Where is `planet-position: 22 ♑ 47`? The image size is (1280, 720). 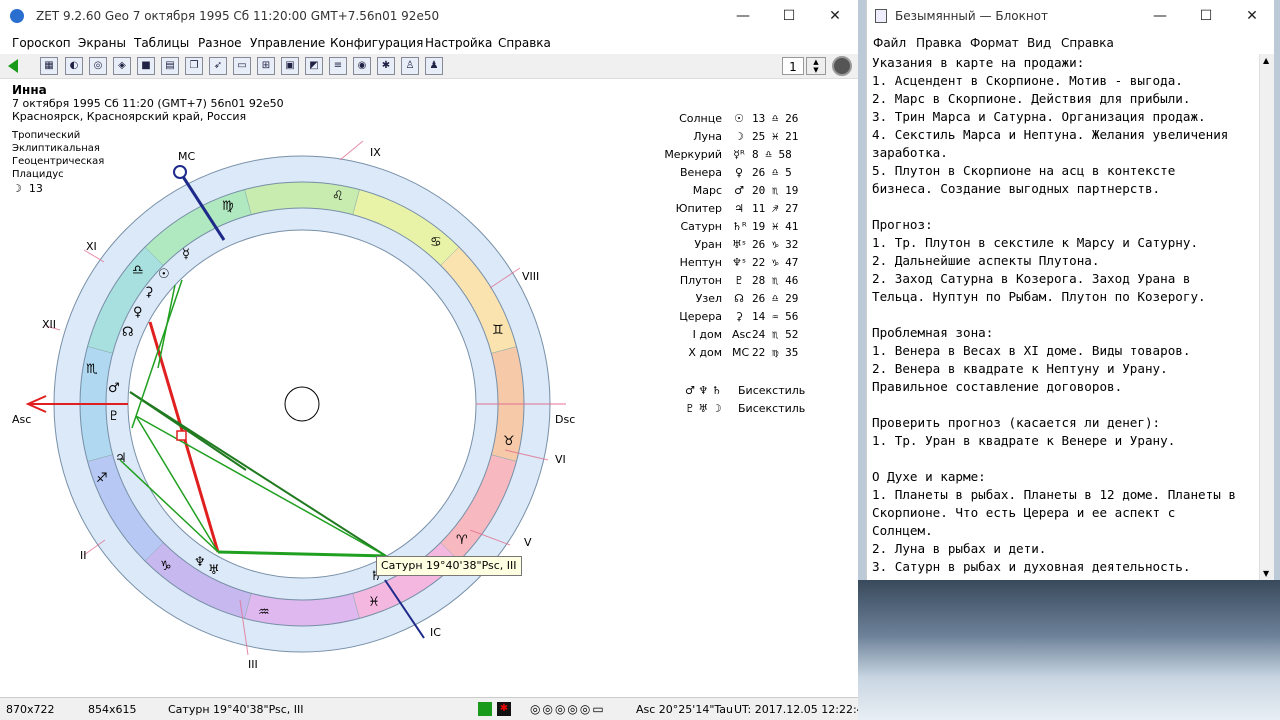
planet-position: 22 ♑ 47 is located at coordinates (775, 262).